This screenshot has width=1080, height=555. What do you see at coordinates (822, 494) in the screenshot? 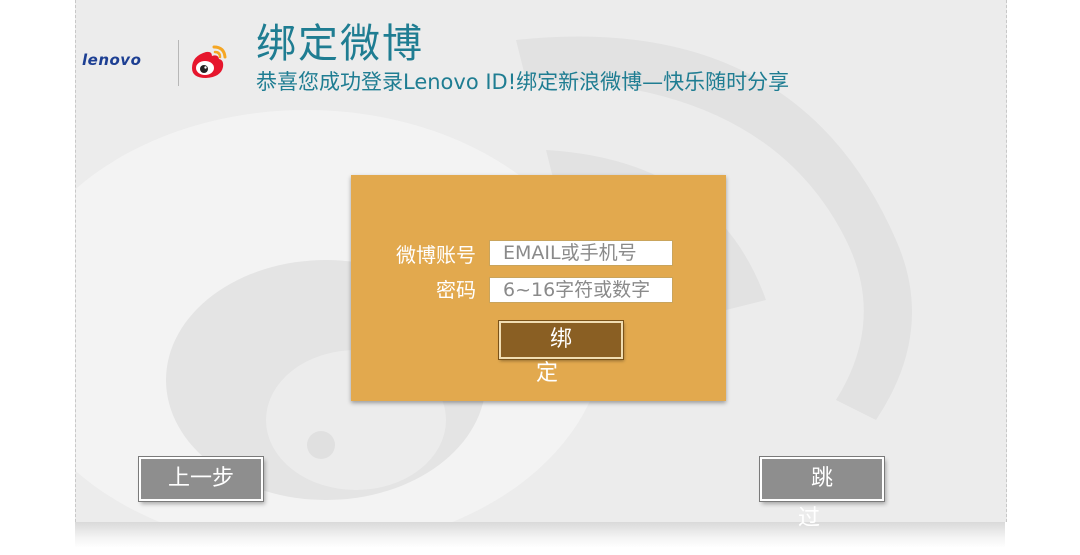
I see `skip-button: 跳过` at bounding box center [822, 494].